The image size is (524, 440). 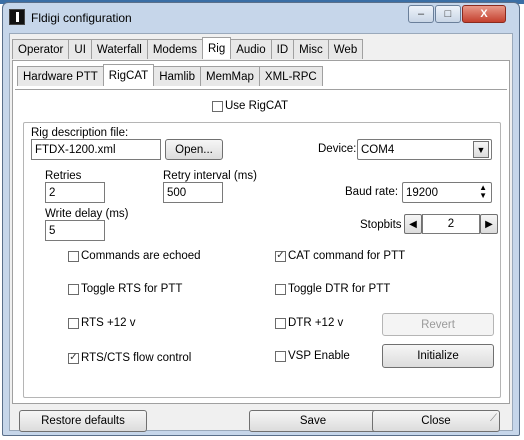 What do you see at coordinates (378, 149) in the screenshot?
I see `device-value: COM4` at bounding box center [378, 149].